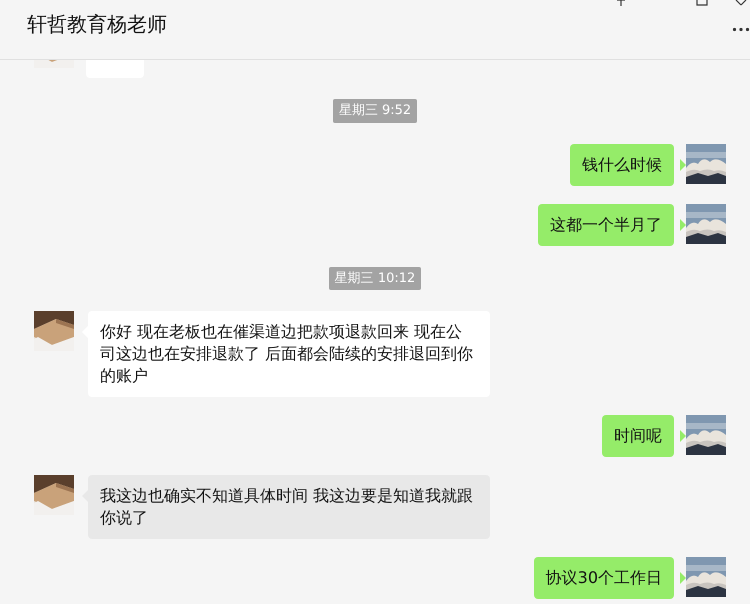  What do you see at coordinates (621, 3) in the screenshot?
I see `pin-icon` at bounding box center [621, 3].